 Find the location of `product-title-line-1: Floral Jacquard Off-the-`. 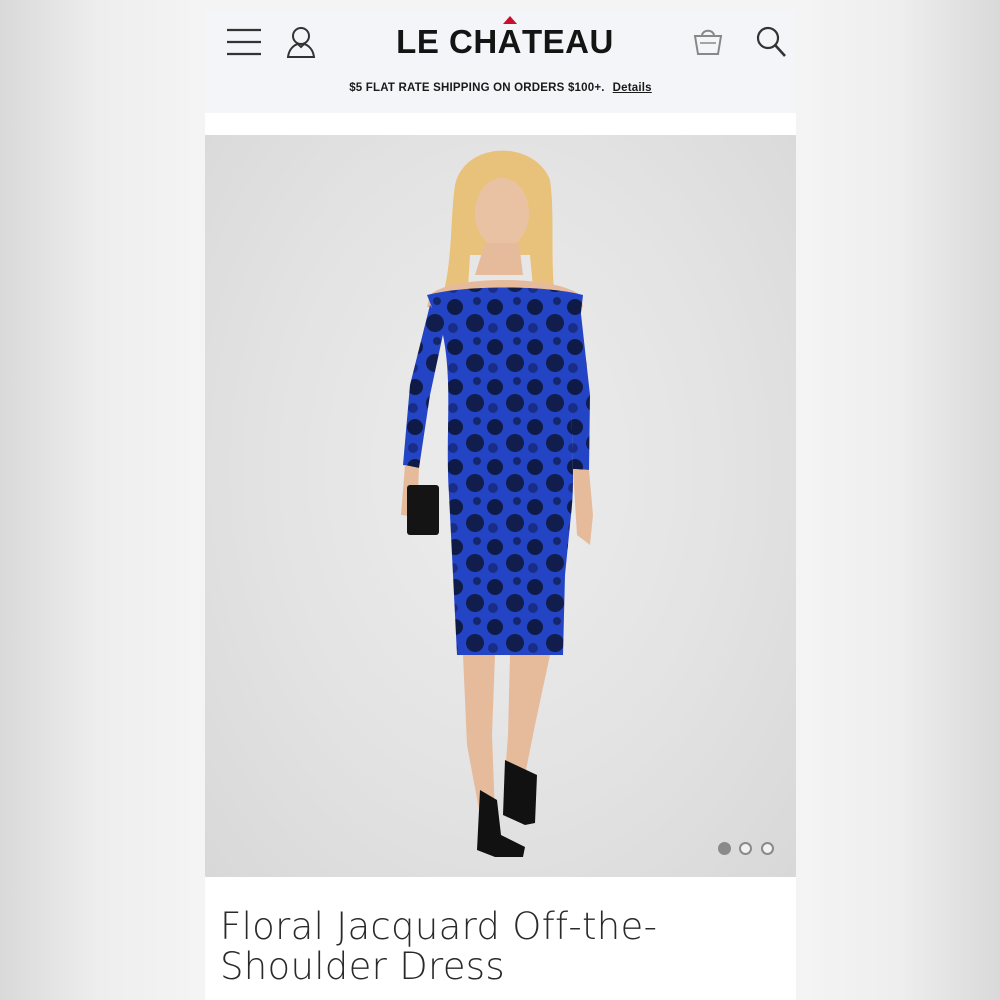

product-title-line-1: Floral Jacquard Off-the- is located at coordinates (439, 926).